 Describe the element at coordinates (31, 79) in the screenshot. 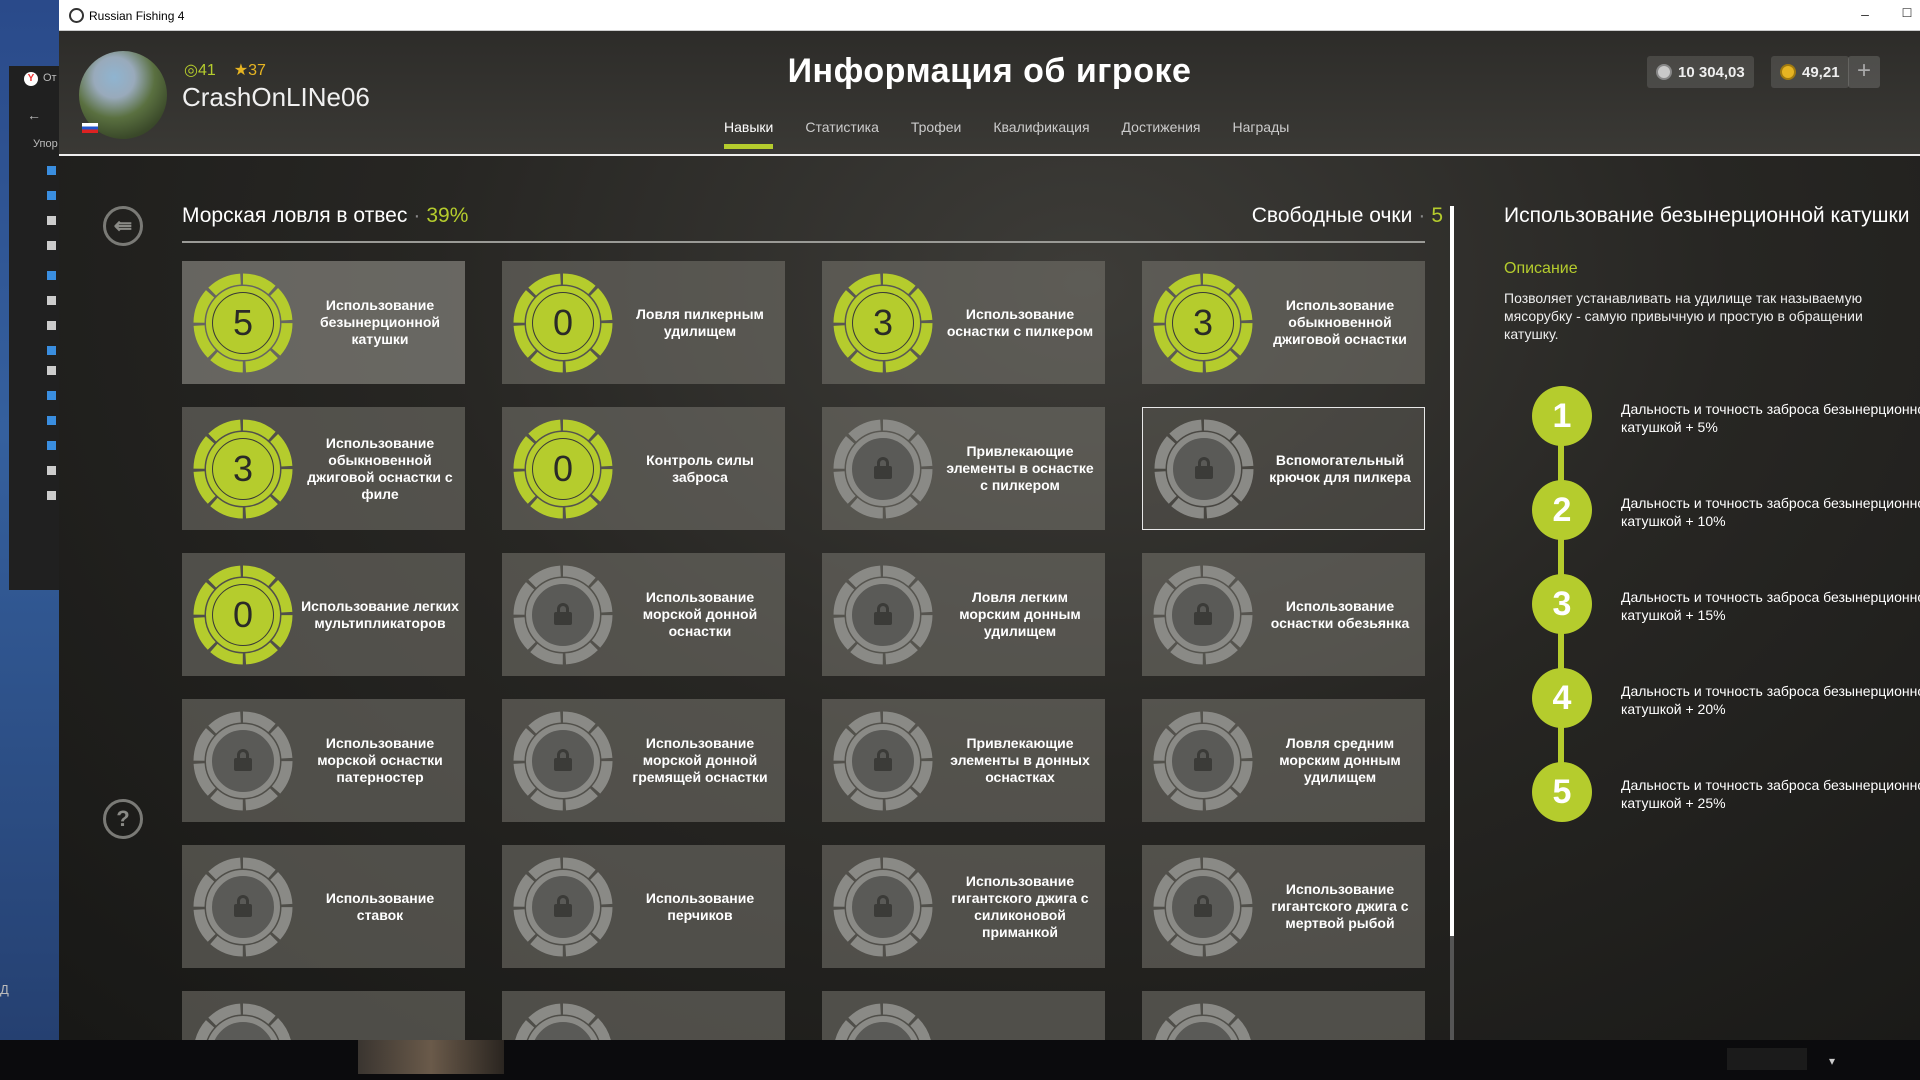

I see `yandex-icon: Y` at that location.